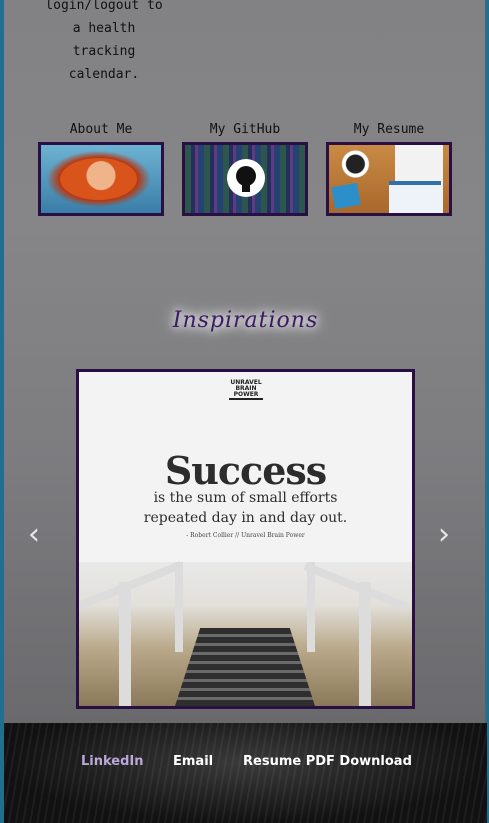 This screenshot has width=489, height=823. Describe the element at coordinates (444, 535) in the screenshot. I see `chevron-right-icon: ›` at that location.